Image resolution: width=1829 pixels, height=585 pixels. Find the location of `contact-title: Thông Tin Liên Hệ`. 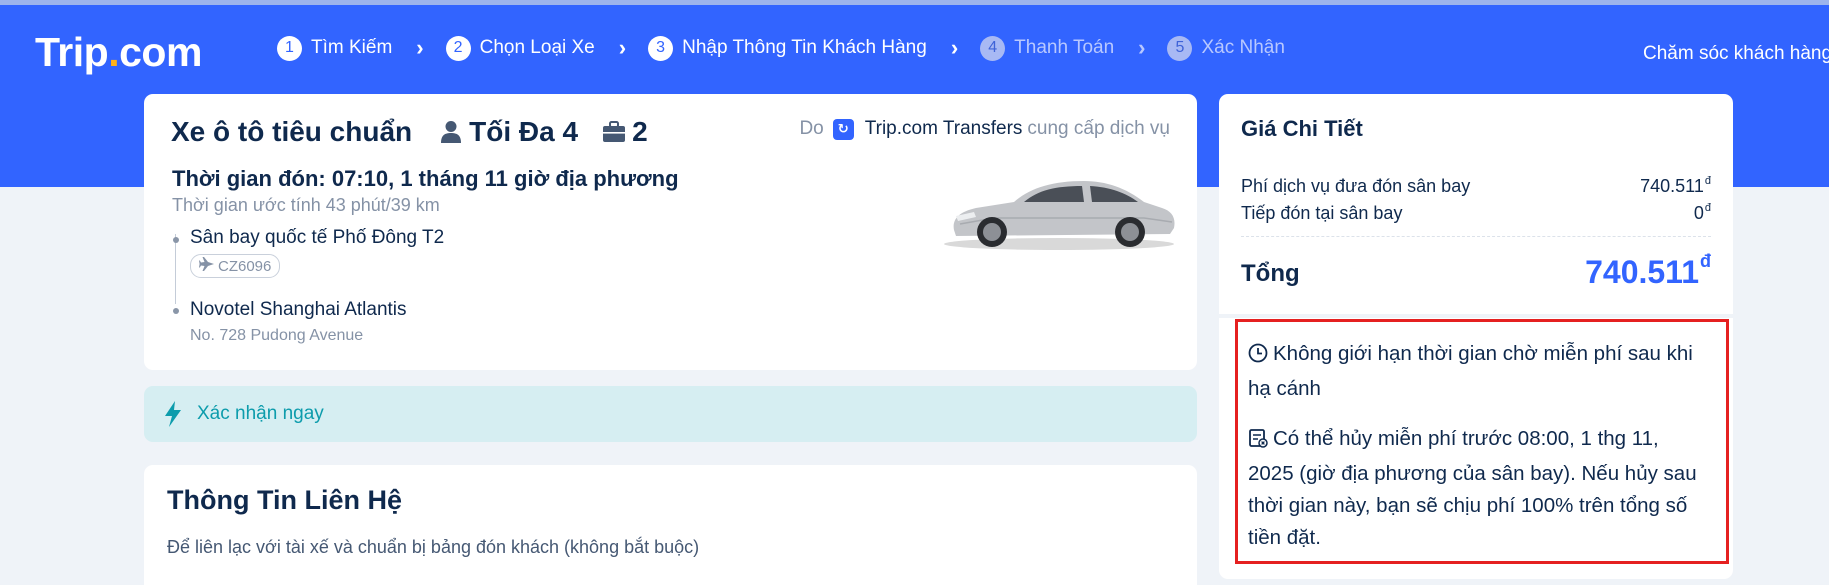

contact-title: Thông Tin Liên Hệ is located at coordinates (284, 500).